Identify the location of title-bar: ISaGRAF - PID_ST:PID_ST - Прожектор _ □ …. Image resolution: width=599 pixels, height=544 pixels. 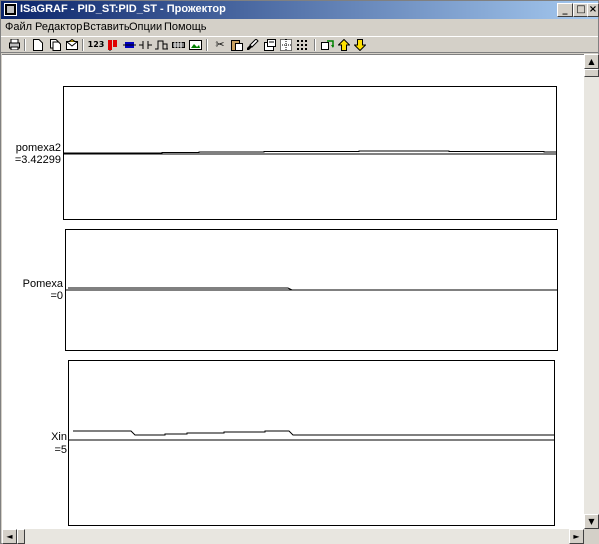
(300, 10).